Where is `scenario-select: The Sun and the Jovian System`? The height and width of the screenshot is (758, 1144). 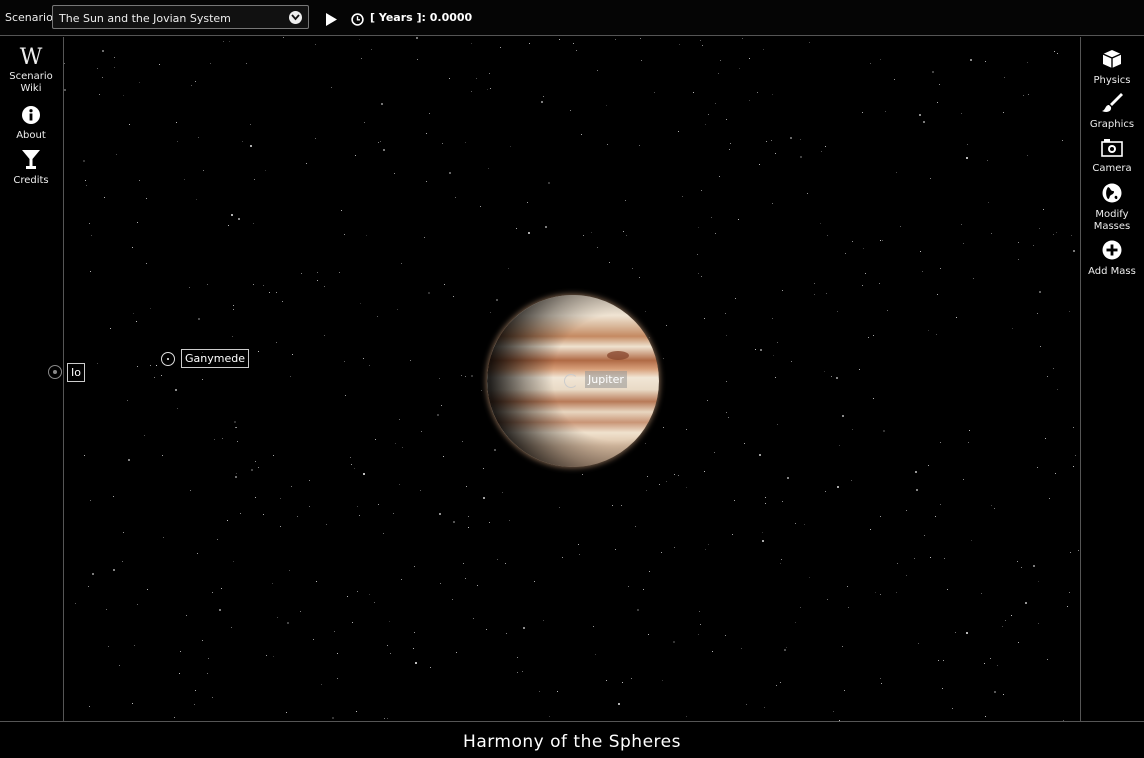
scenario-select: The Sun and the Jovian System is located at coordinates (180, 17).